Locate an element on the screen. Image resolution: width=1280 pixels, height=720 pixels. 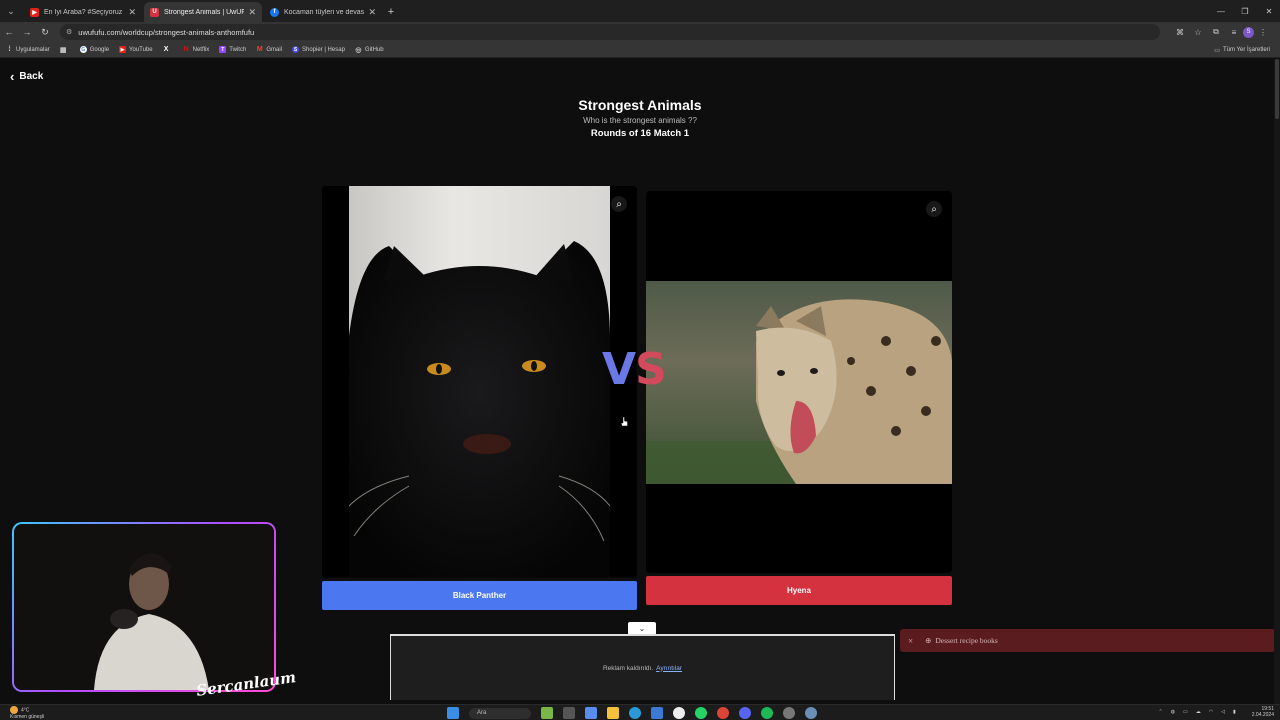
new-tab-icon: + is located at coordinates (391, 12).